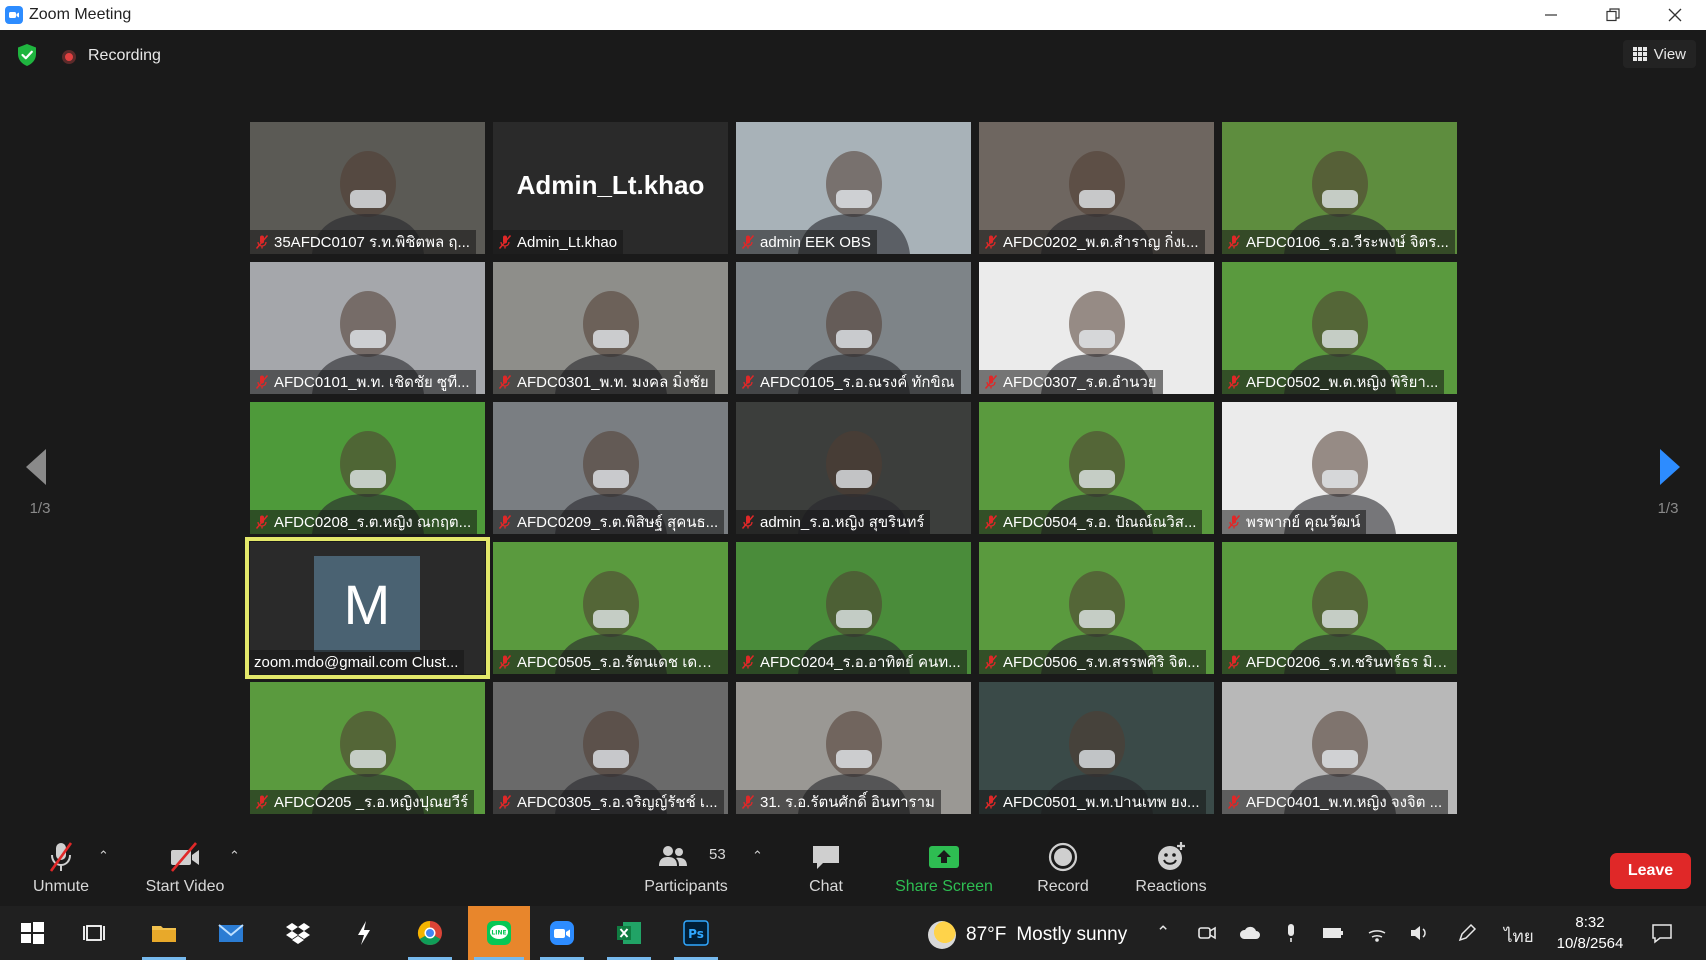 The height and width of the screenshot is (960, 1706). What do you see at coordinates (610, 662) in the screenshot?
I see `participant-name-bar: AFDC0505_ร.อ.รัตนเดช เดชคง` at bounding box center [610, 662].